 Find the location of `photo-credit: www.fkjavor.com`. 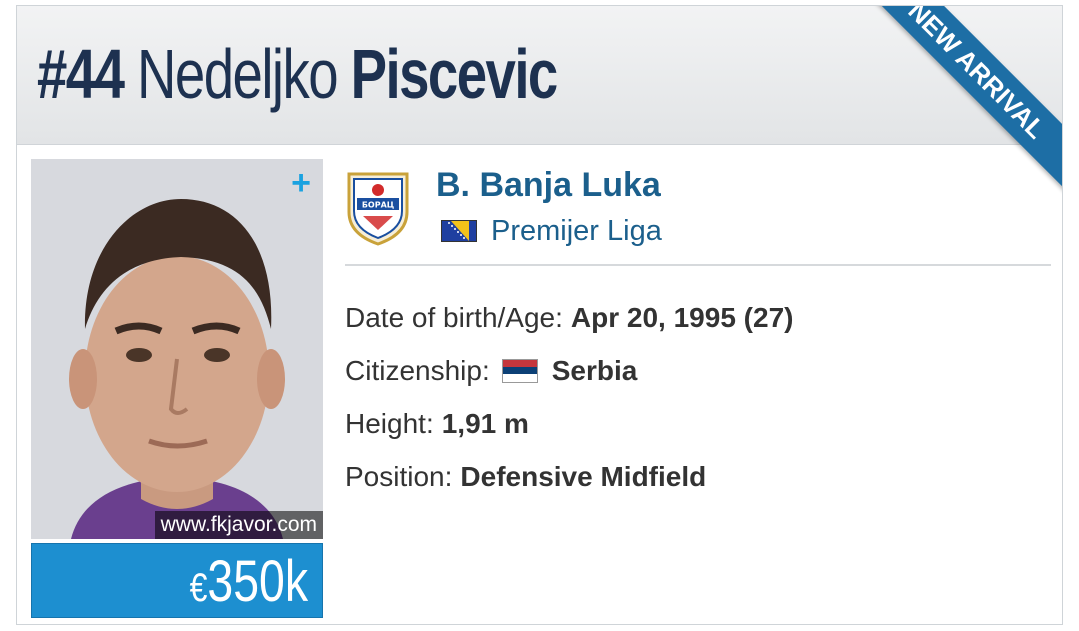

photo-credit: www.fkjavor.com is located at coordinates (238, 525).